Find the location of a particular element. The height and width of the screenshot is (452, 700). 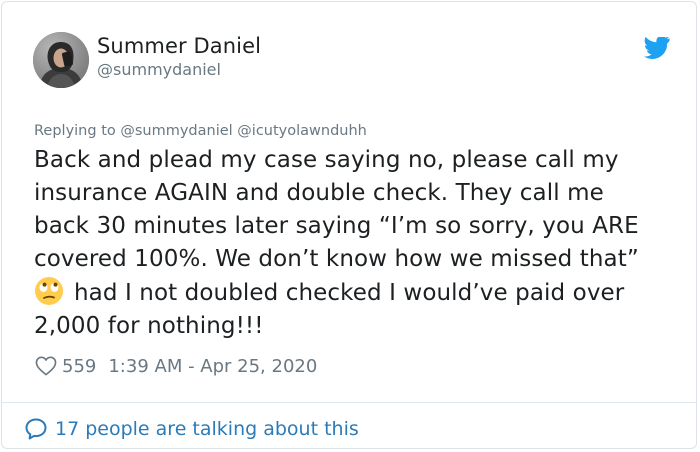

like-count: 559 is located at coordinates (79, 366).